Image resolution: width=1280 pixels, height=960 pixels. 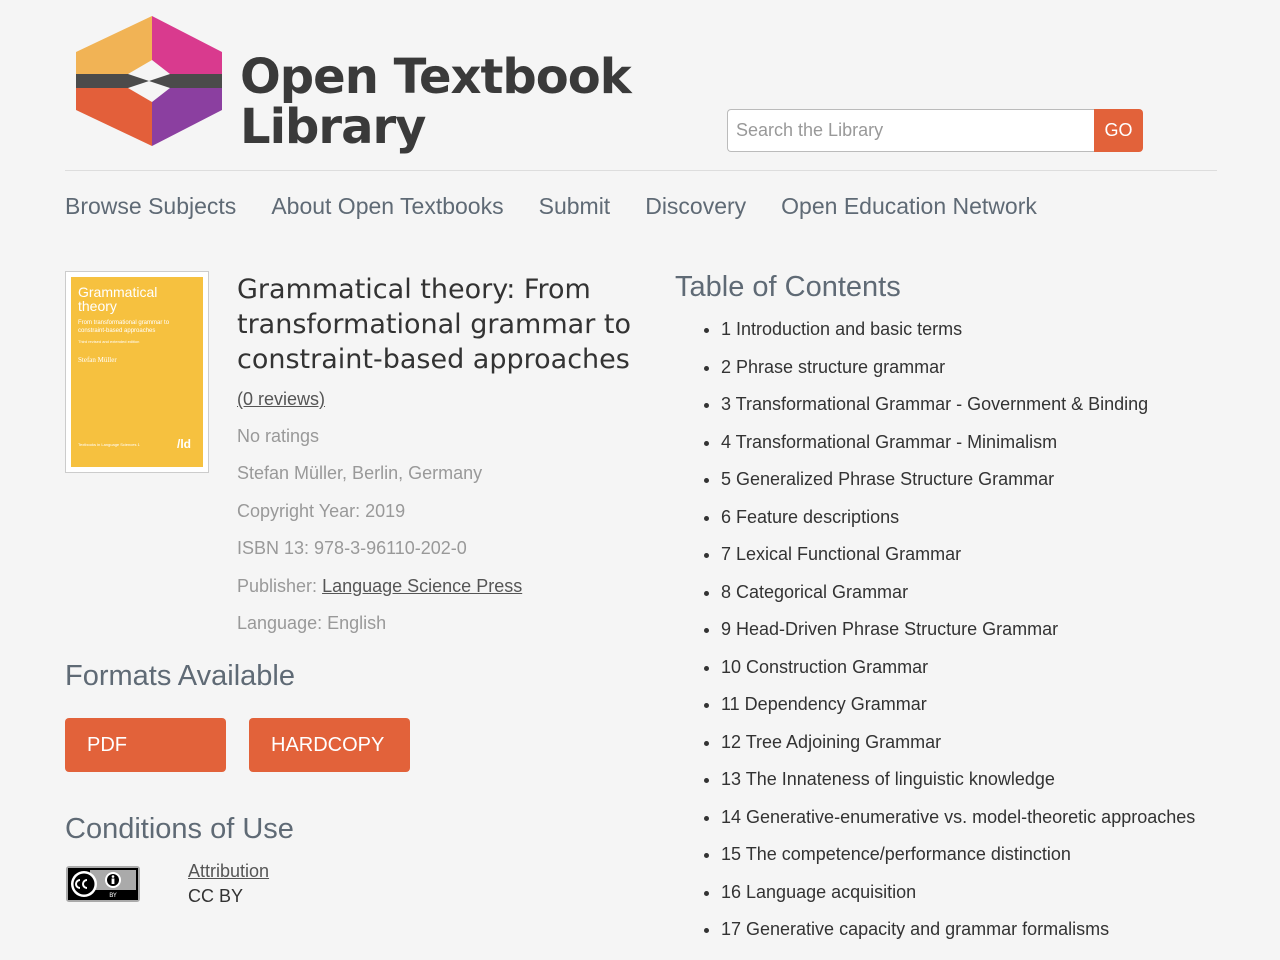 What do you see at coordinates (695, 206) in the screenshot?
I see `nav-discovery: Discovery` at bounding box center [695, 206].